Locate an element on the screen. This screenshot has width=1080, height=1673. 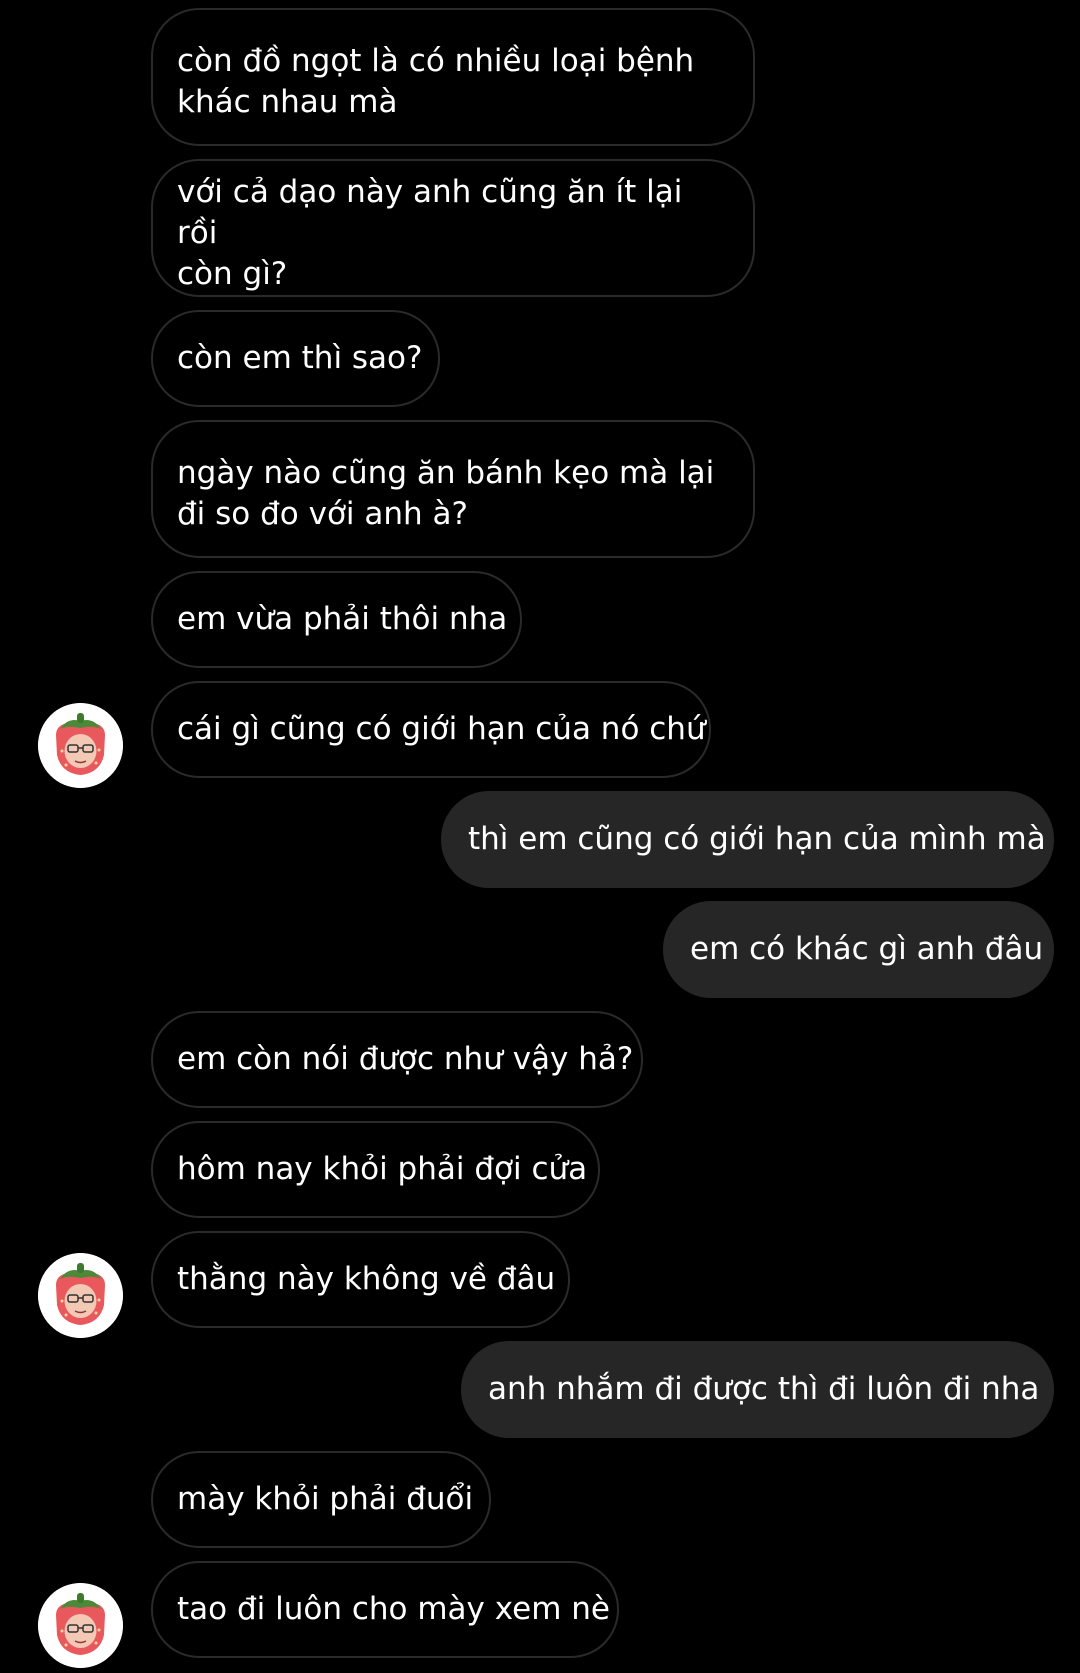
message-text: anh nhắm đi được thì đi luôn đi nha is located at coordinates (764, 1389).